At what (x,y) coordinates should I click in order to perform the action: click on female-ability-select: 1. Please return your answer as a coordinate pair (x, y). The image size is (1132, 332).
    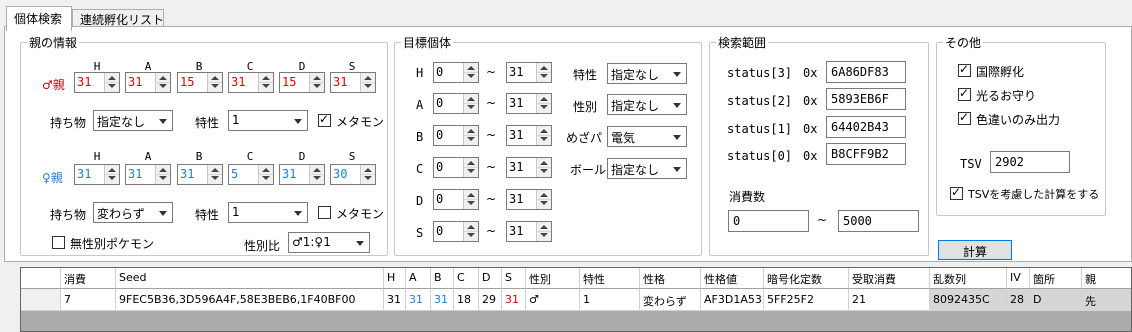
    Looking at the image, I should click on (268, 212).